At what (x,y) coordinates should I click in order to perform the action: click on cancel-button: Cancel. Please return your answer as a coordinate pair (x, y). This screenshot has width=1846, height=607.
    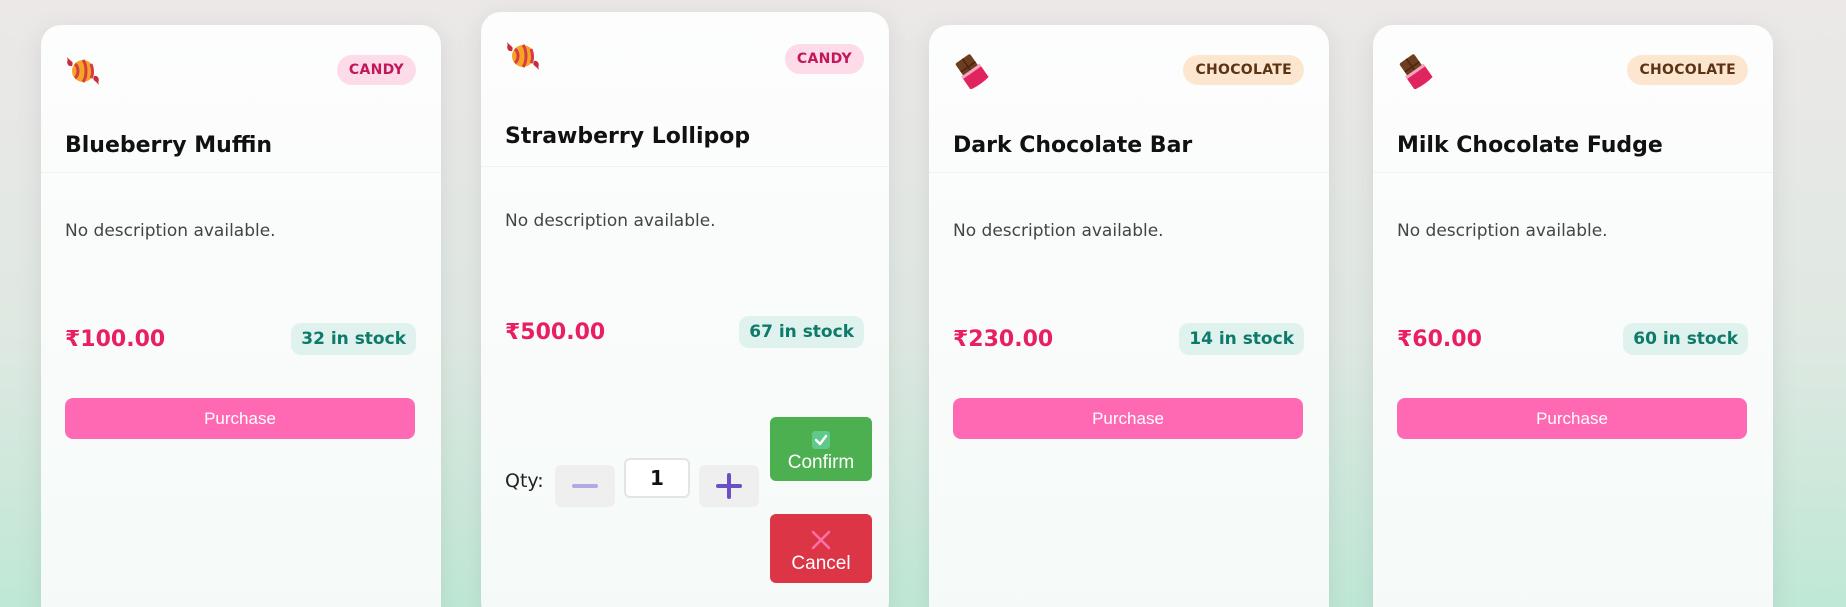
    Looking at the image, I should click on (821, 548).